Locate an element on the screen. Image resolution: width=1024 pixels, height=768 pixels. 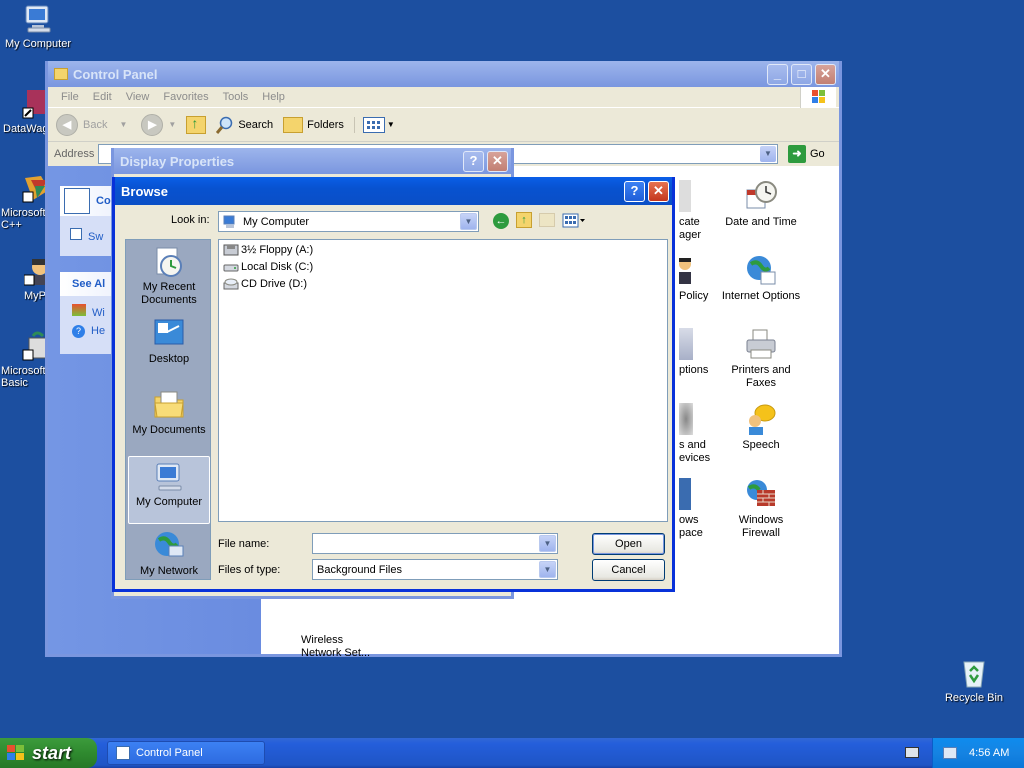
view-menu-icon is located at coordinates (574, 221).